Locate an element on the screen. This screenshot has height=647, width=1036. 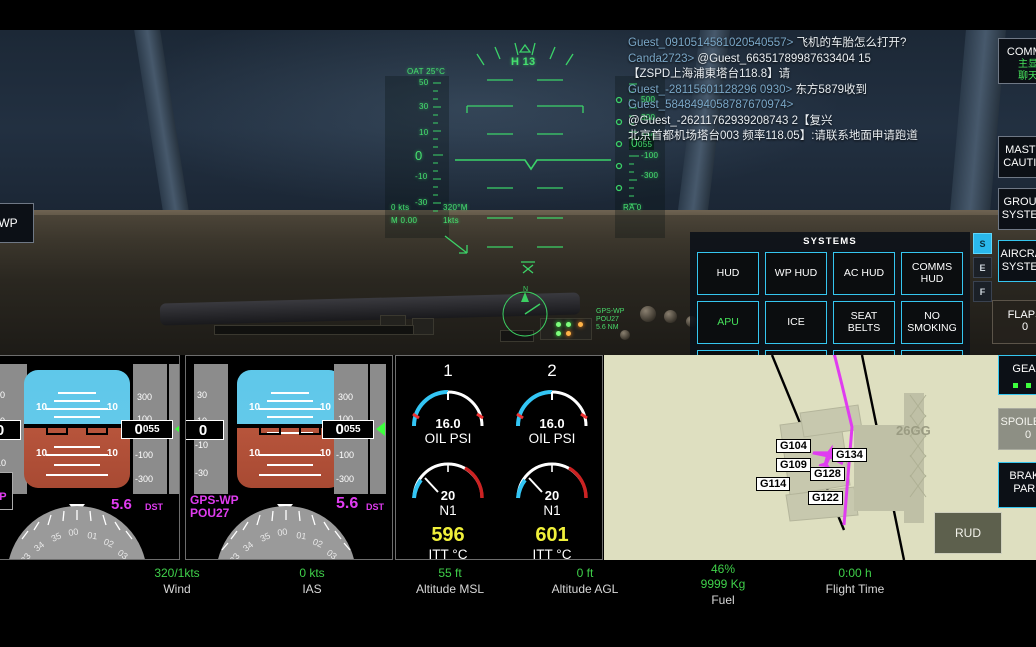
status-flight-time-label: Flight Time is located at coordinates (855, 589).